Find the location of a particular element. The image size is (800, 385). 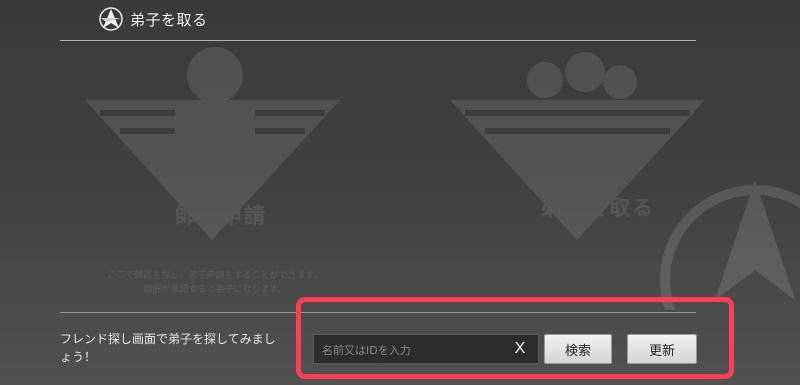

master-application-desc-1: ここで師匠を探し、弟子申請をすることができます。 is located at coordinates (215, 276).